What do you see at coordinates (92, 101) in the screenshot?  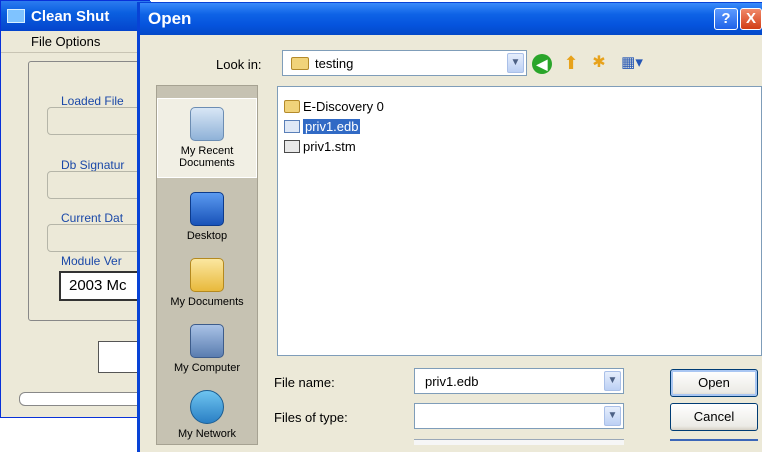 I see `loaded-file-label: Loaded File` at bounding box center [92, 101].